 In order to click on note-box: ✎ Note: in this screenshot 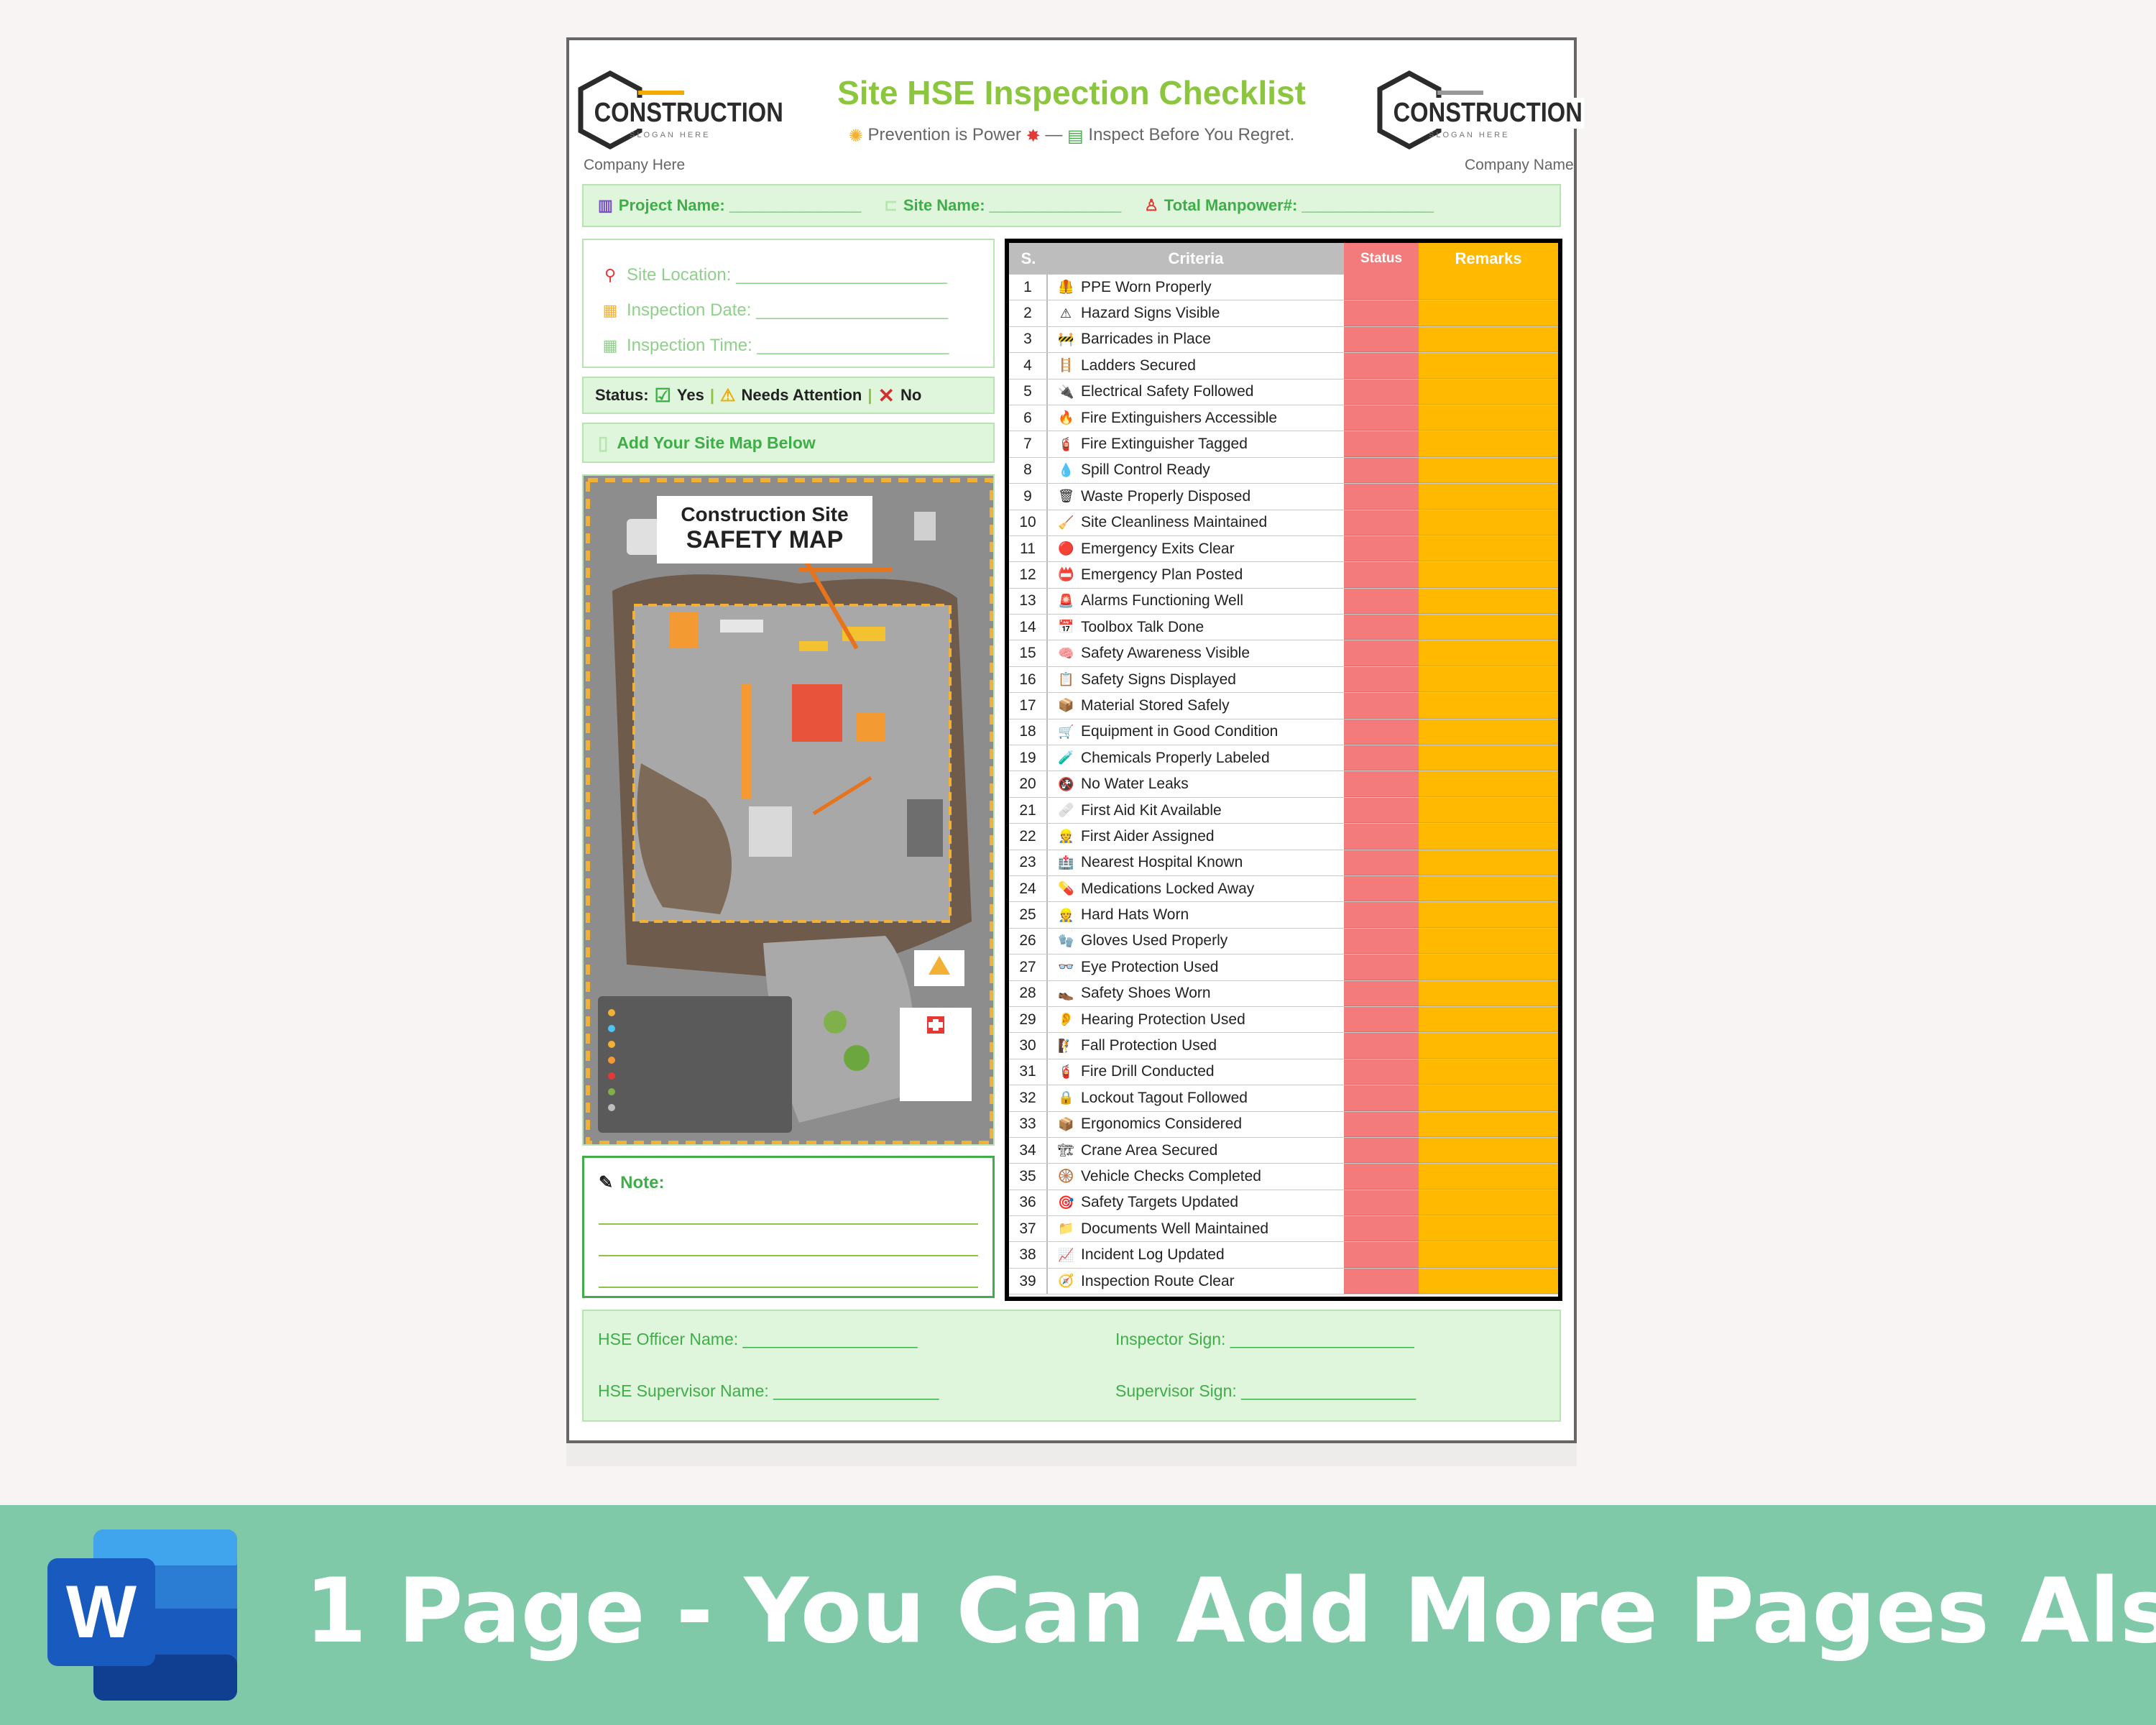, I will do `click(788, 1227)`.